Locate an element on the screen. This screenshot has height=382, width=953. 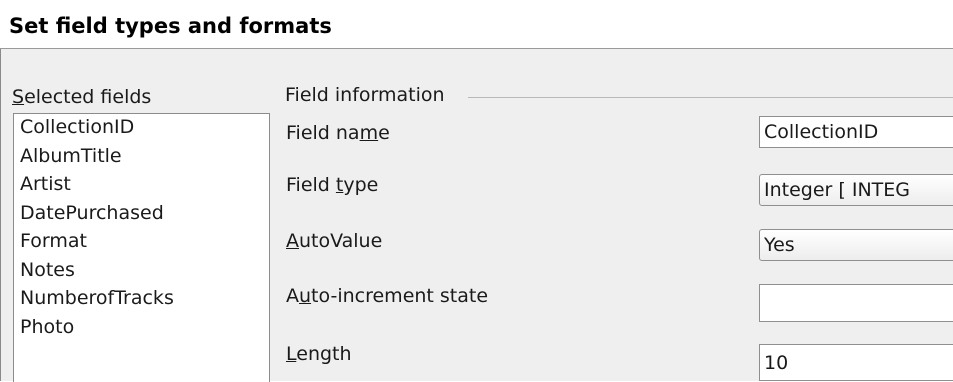
list-item: DatePurchased is located at coordinates (141, 214).